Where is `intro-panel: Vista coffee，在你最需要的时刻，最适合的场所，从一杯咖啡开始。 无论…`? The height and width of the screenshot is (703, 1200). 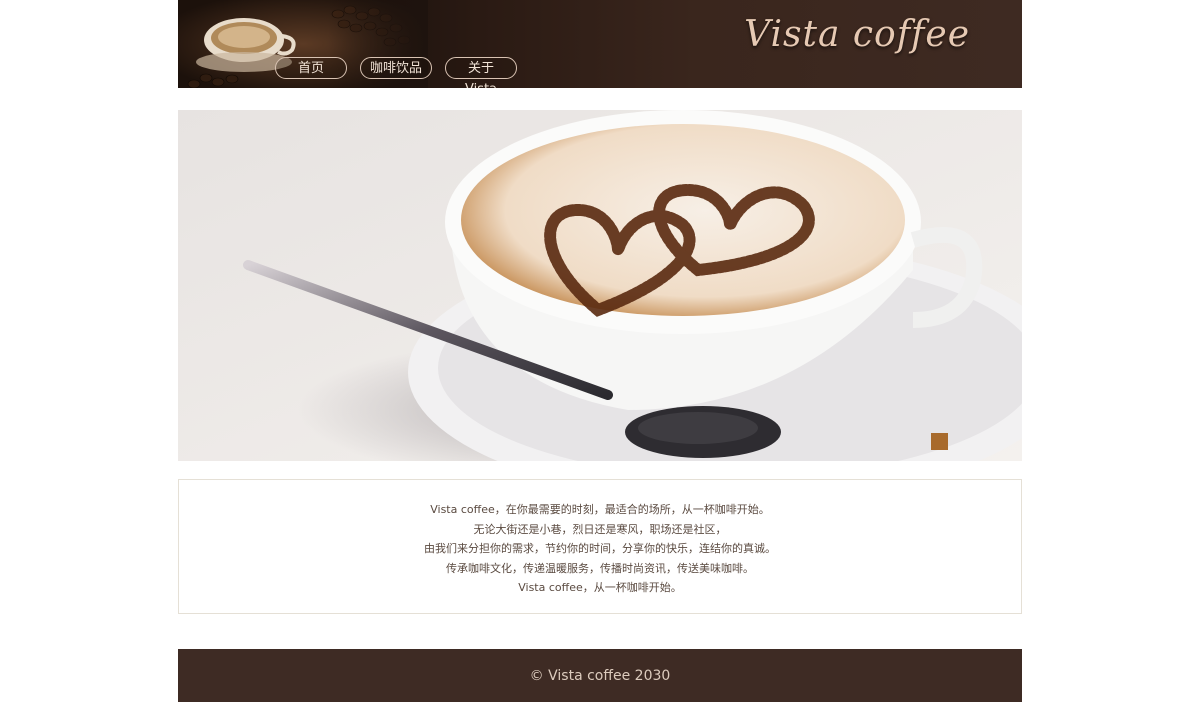 intro-panel: Vista coffee，在你最需要的时刻，最适合的场所，从一杯咖啡开始。 无论… is located at coordinates (600, 546).